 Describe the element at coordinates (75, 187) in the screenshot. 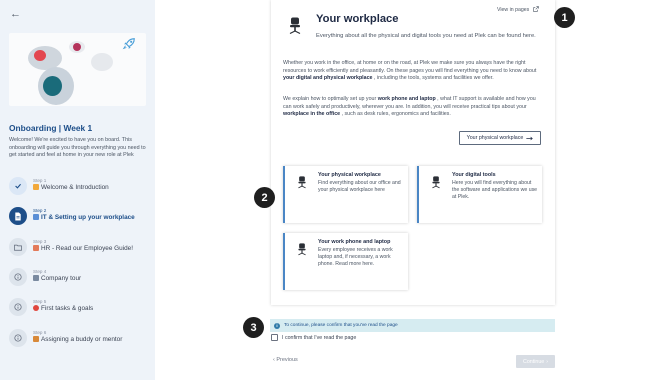

I see `step-label: Welcome & Introduction` at that location.